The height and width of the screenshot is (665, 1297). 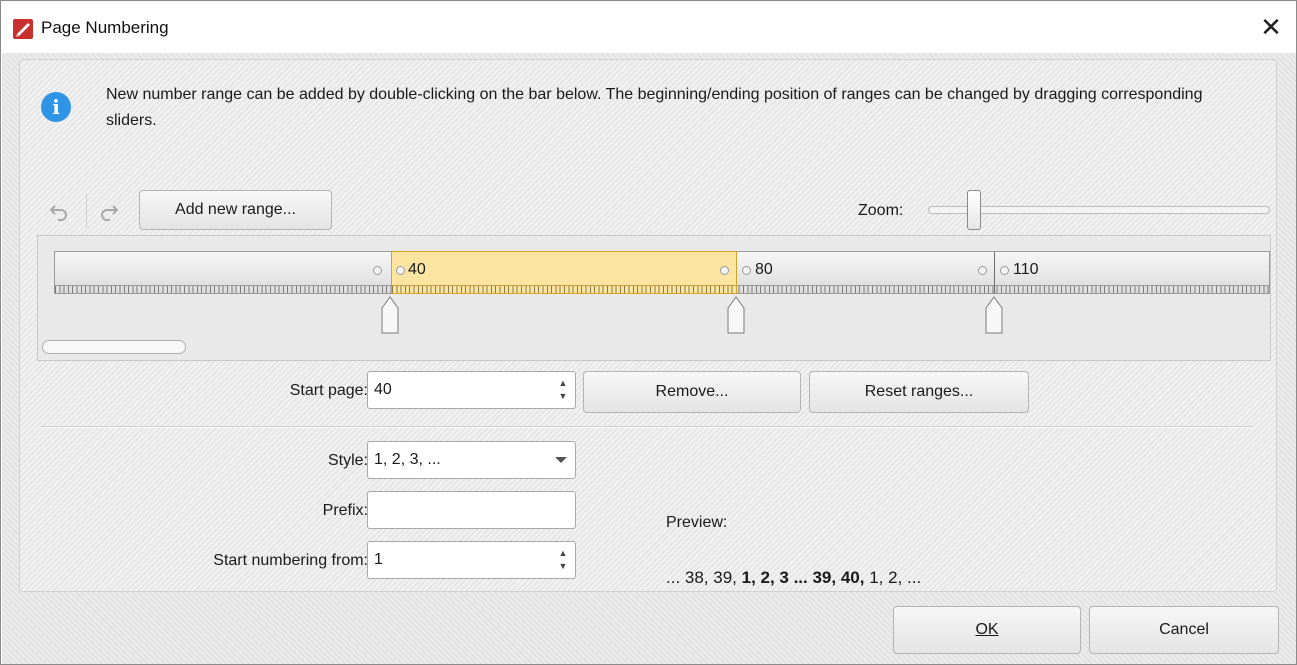 What do you see at coordinates (471, 390) in the screenshot?
I see `start-page-spinner: 40 ▲ ▼` at bounding box center [471, 390].